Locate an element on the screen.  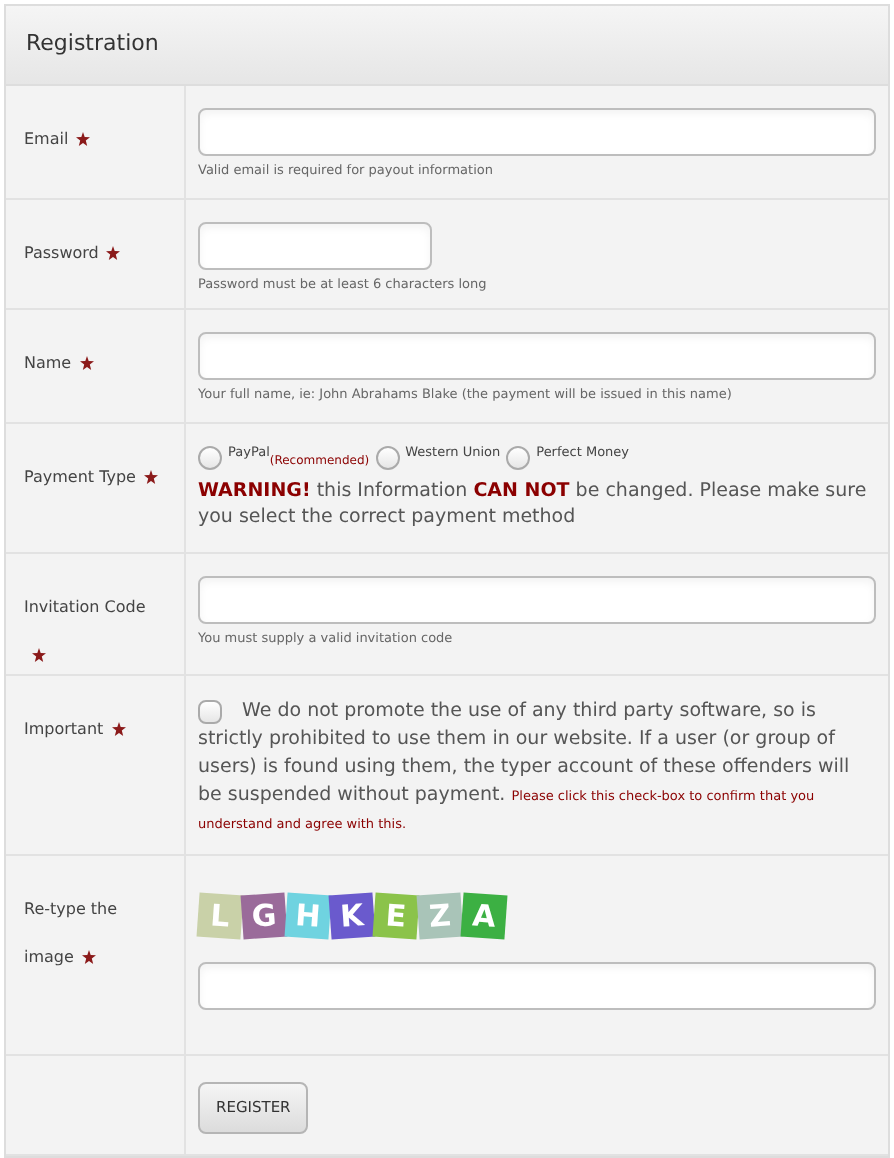
checkbox is located at coordinates (210, 711).